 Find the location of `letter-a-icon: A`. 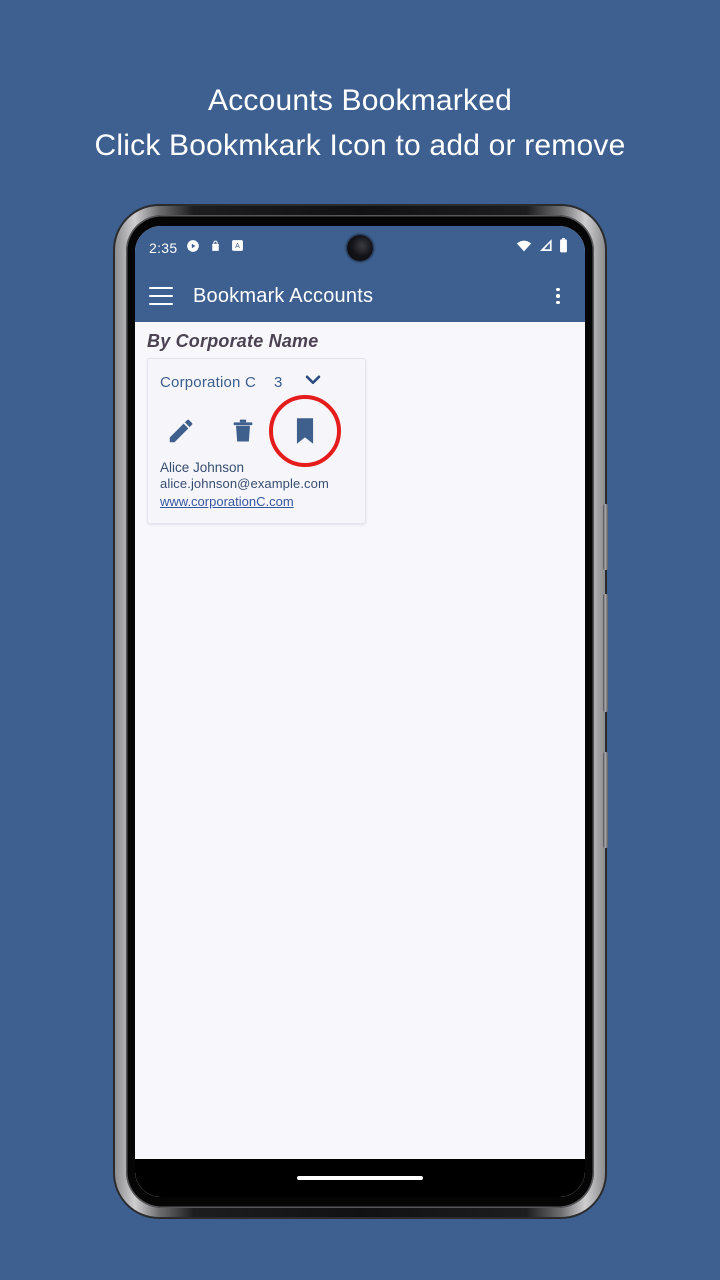

letter-a-icon: A is located at coordinates (237, 248).